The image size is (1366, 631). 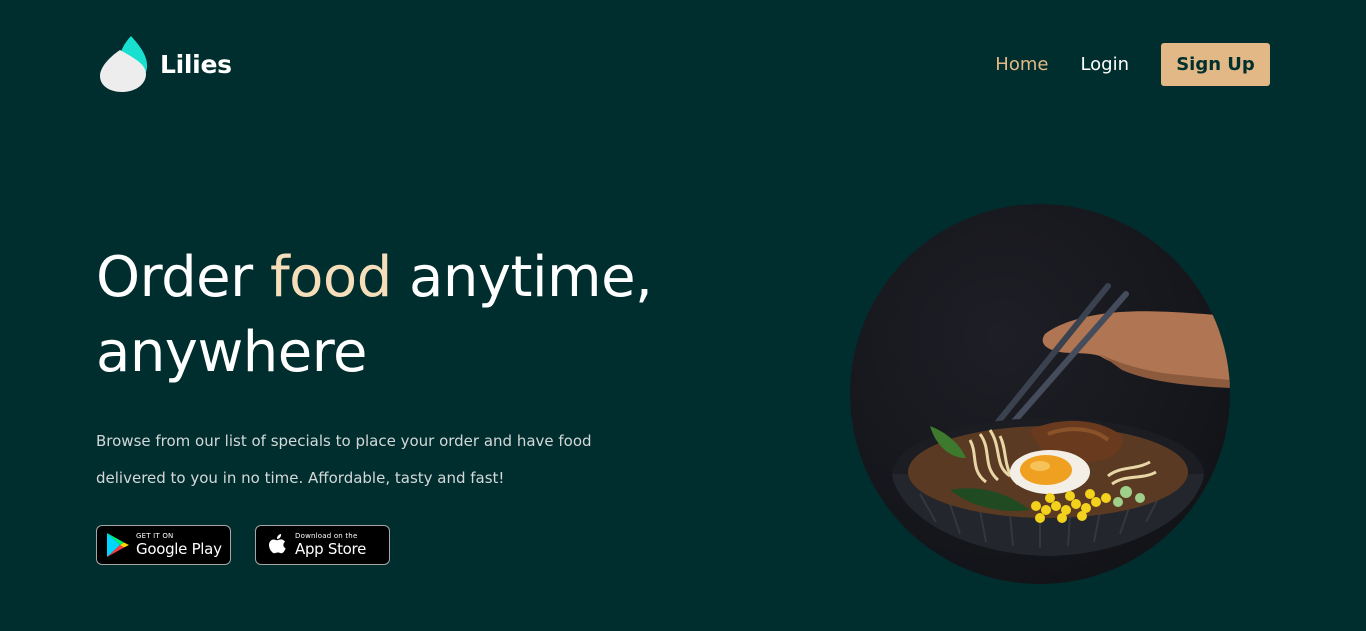 What do you see at coordinates (374, 315) in the screenshot?
I see `hero-title: Order food anytime, anywhere` at bounding box center [374, 315].